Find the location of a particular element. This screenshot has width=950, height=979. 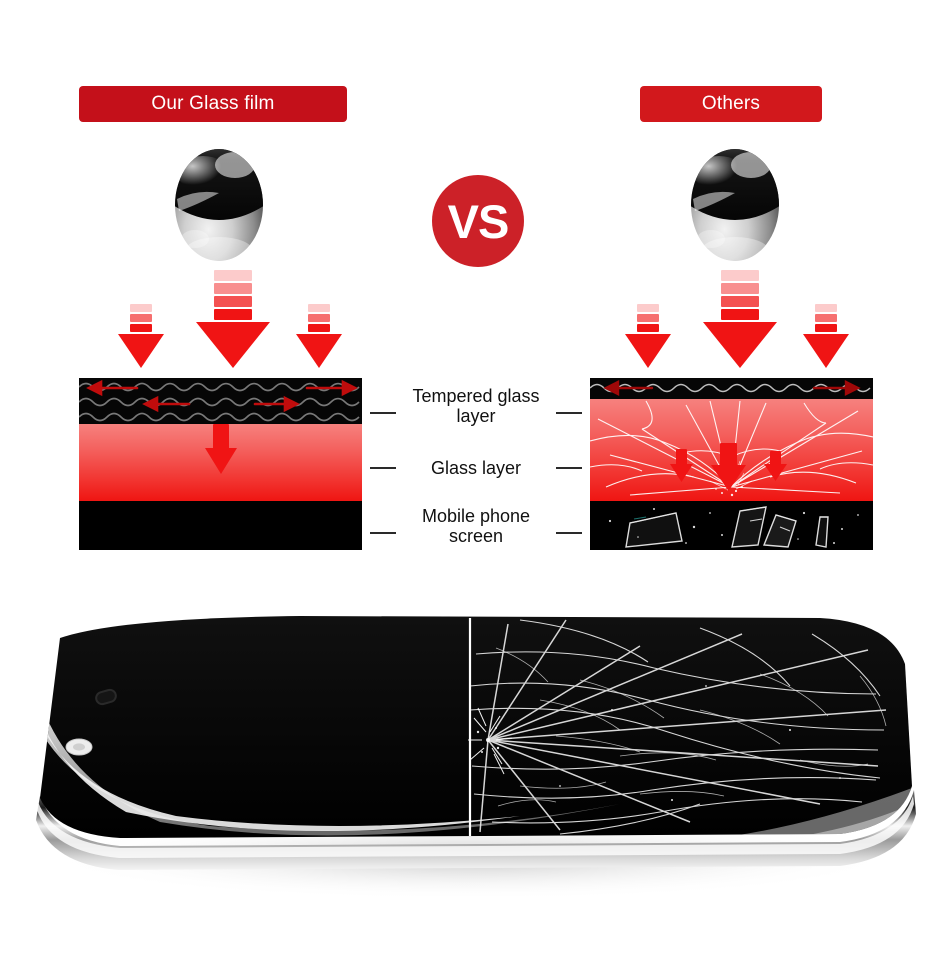

impact-arrows-right is located at coordinates (737, 319).